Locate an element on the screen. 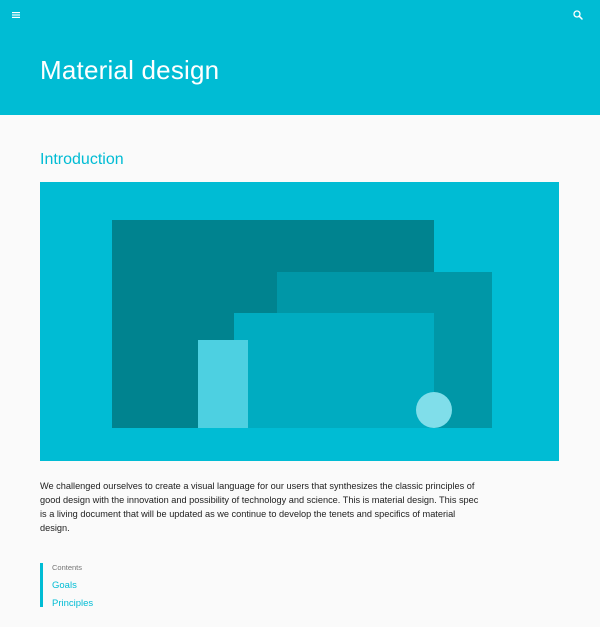  hero-shape-circle is located at coordinates (434, 410).